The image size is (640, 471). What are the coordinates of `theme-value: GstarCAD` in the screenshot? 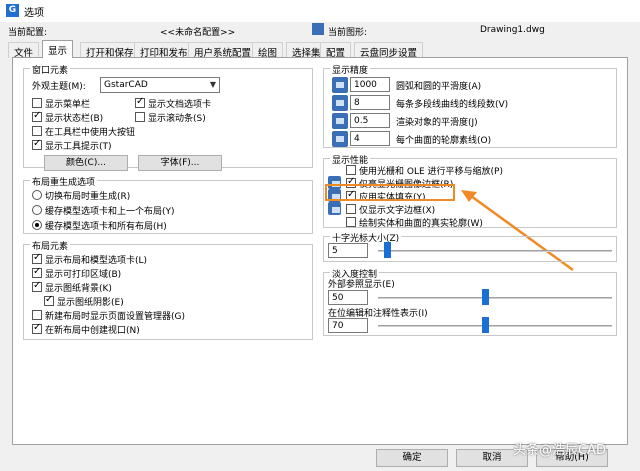 It's located at (126, 85).